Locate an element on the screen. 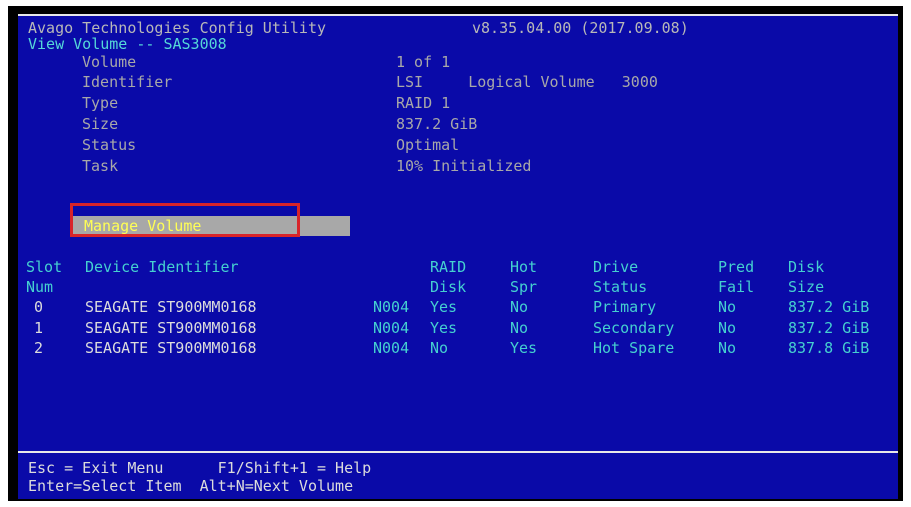 The width and height of the screenshot is (911, 507). col-header-fail: Fail is located at coordinates (736, 287).